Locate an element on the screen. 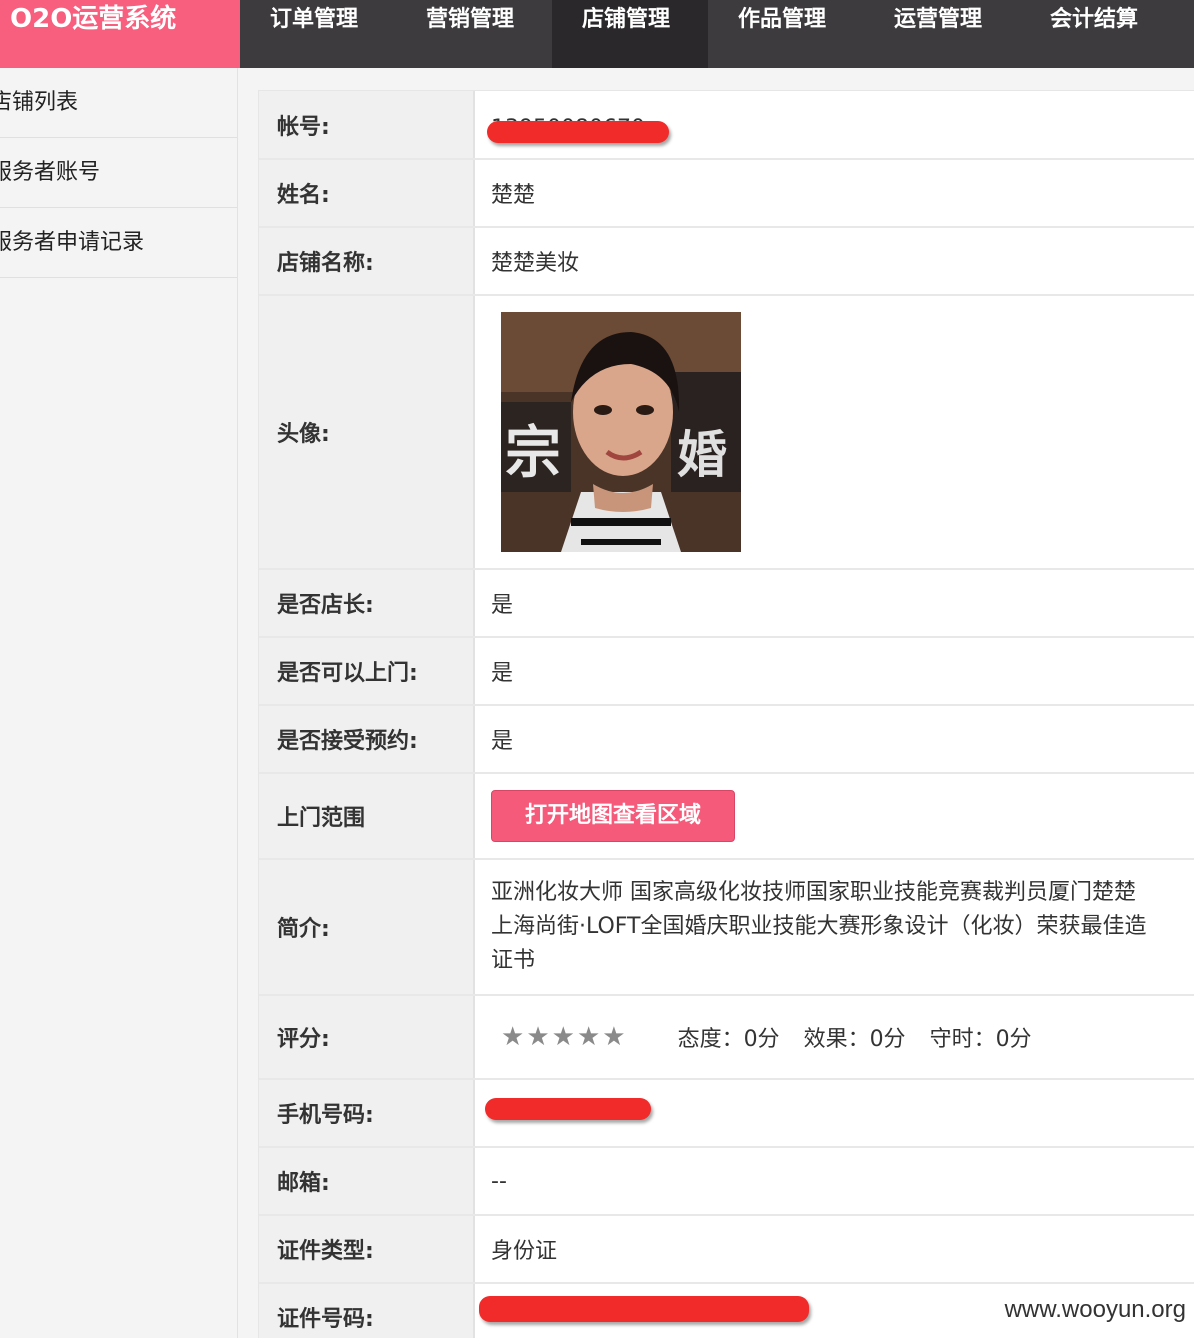 This screenshot has height=1338, width=1194. row-name: 姓名: 楚楚 is located at coordinates (726, 194).